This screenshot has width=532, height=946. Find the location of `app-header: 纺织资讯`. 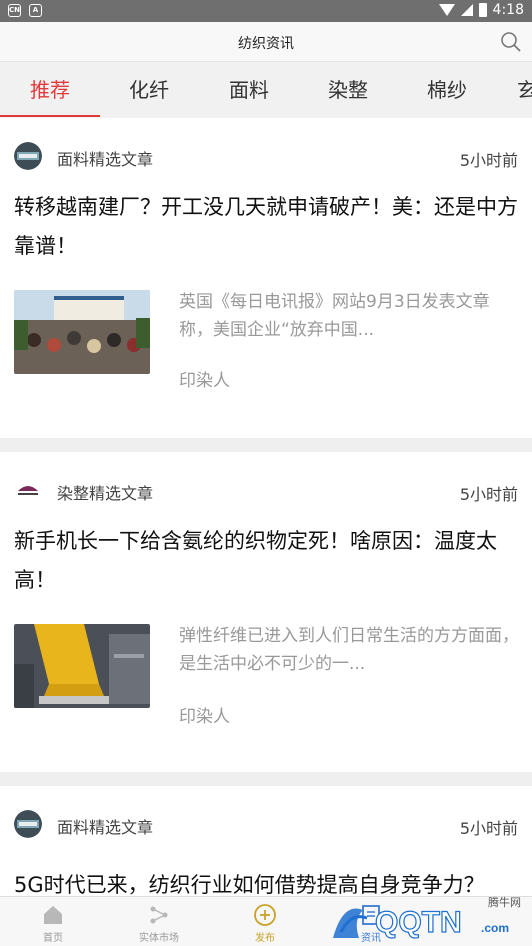

app-header: 纺织资讯 is located at coordinates (266, 42).